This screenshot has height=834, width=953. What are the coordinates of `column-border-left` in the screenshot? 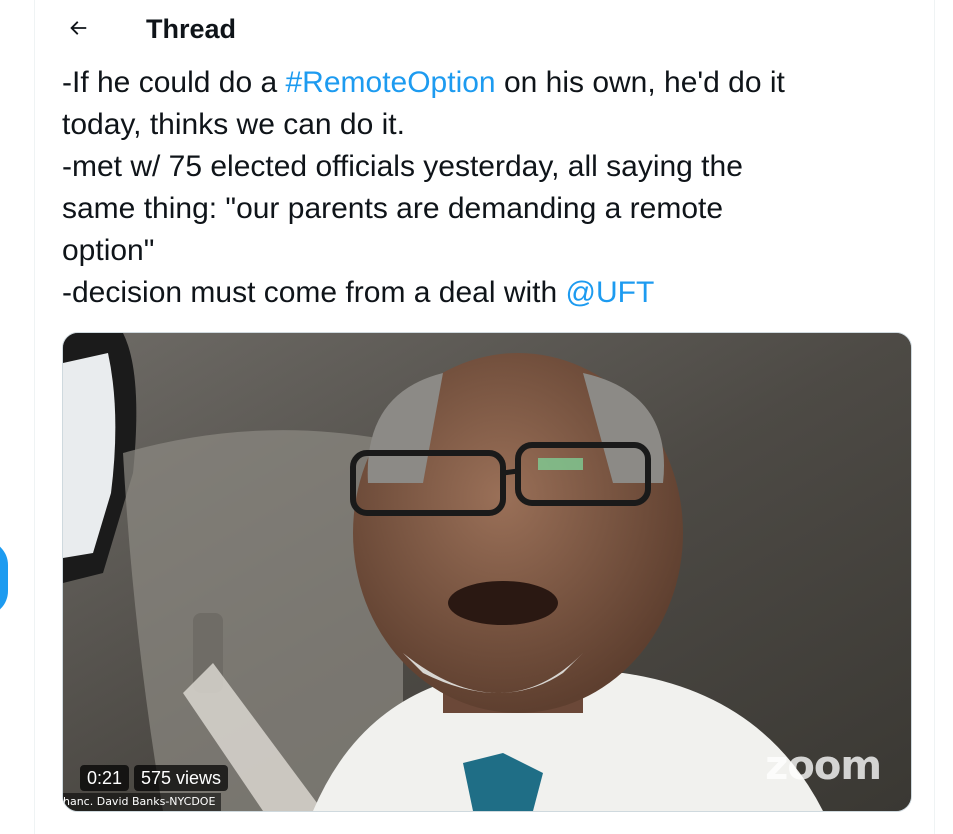 It's located at (34, 417).